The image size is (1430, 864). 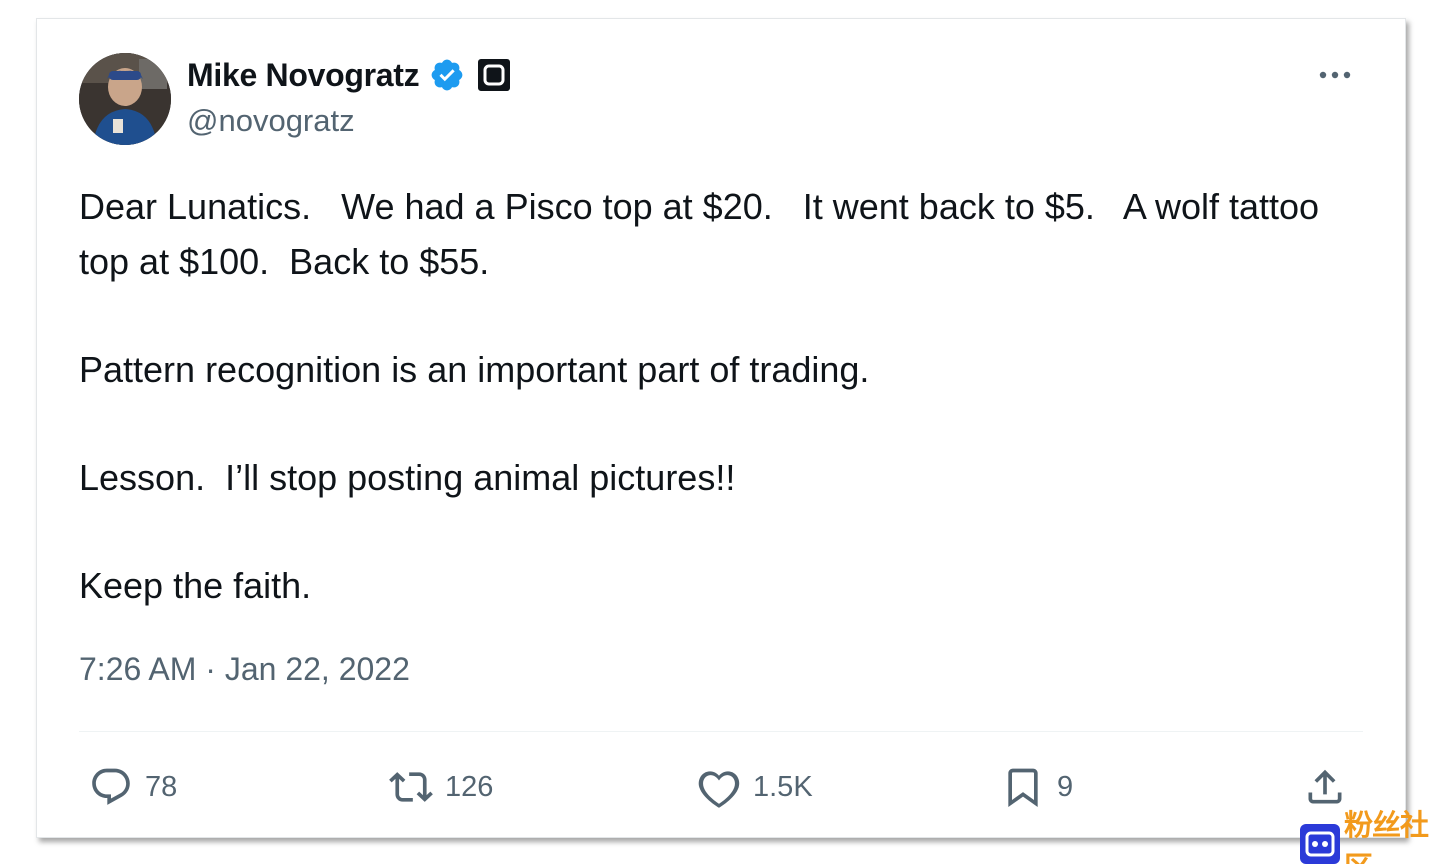 I want to click on bookmark-count: 9, so click(x=1065, y=786).